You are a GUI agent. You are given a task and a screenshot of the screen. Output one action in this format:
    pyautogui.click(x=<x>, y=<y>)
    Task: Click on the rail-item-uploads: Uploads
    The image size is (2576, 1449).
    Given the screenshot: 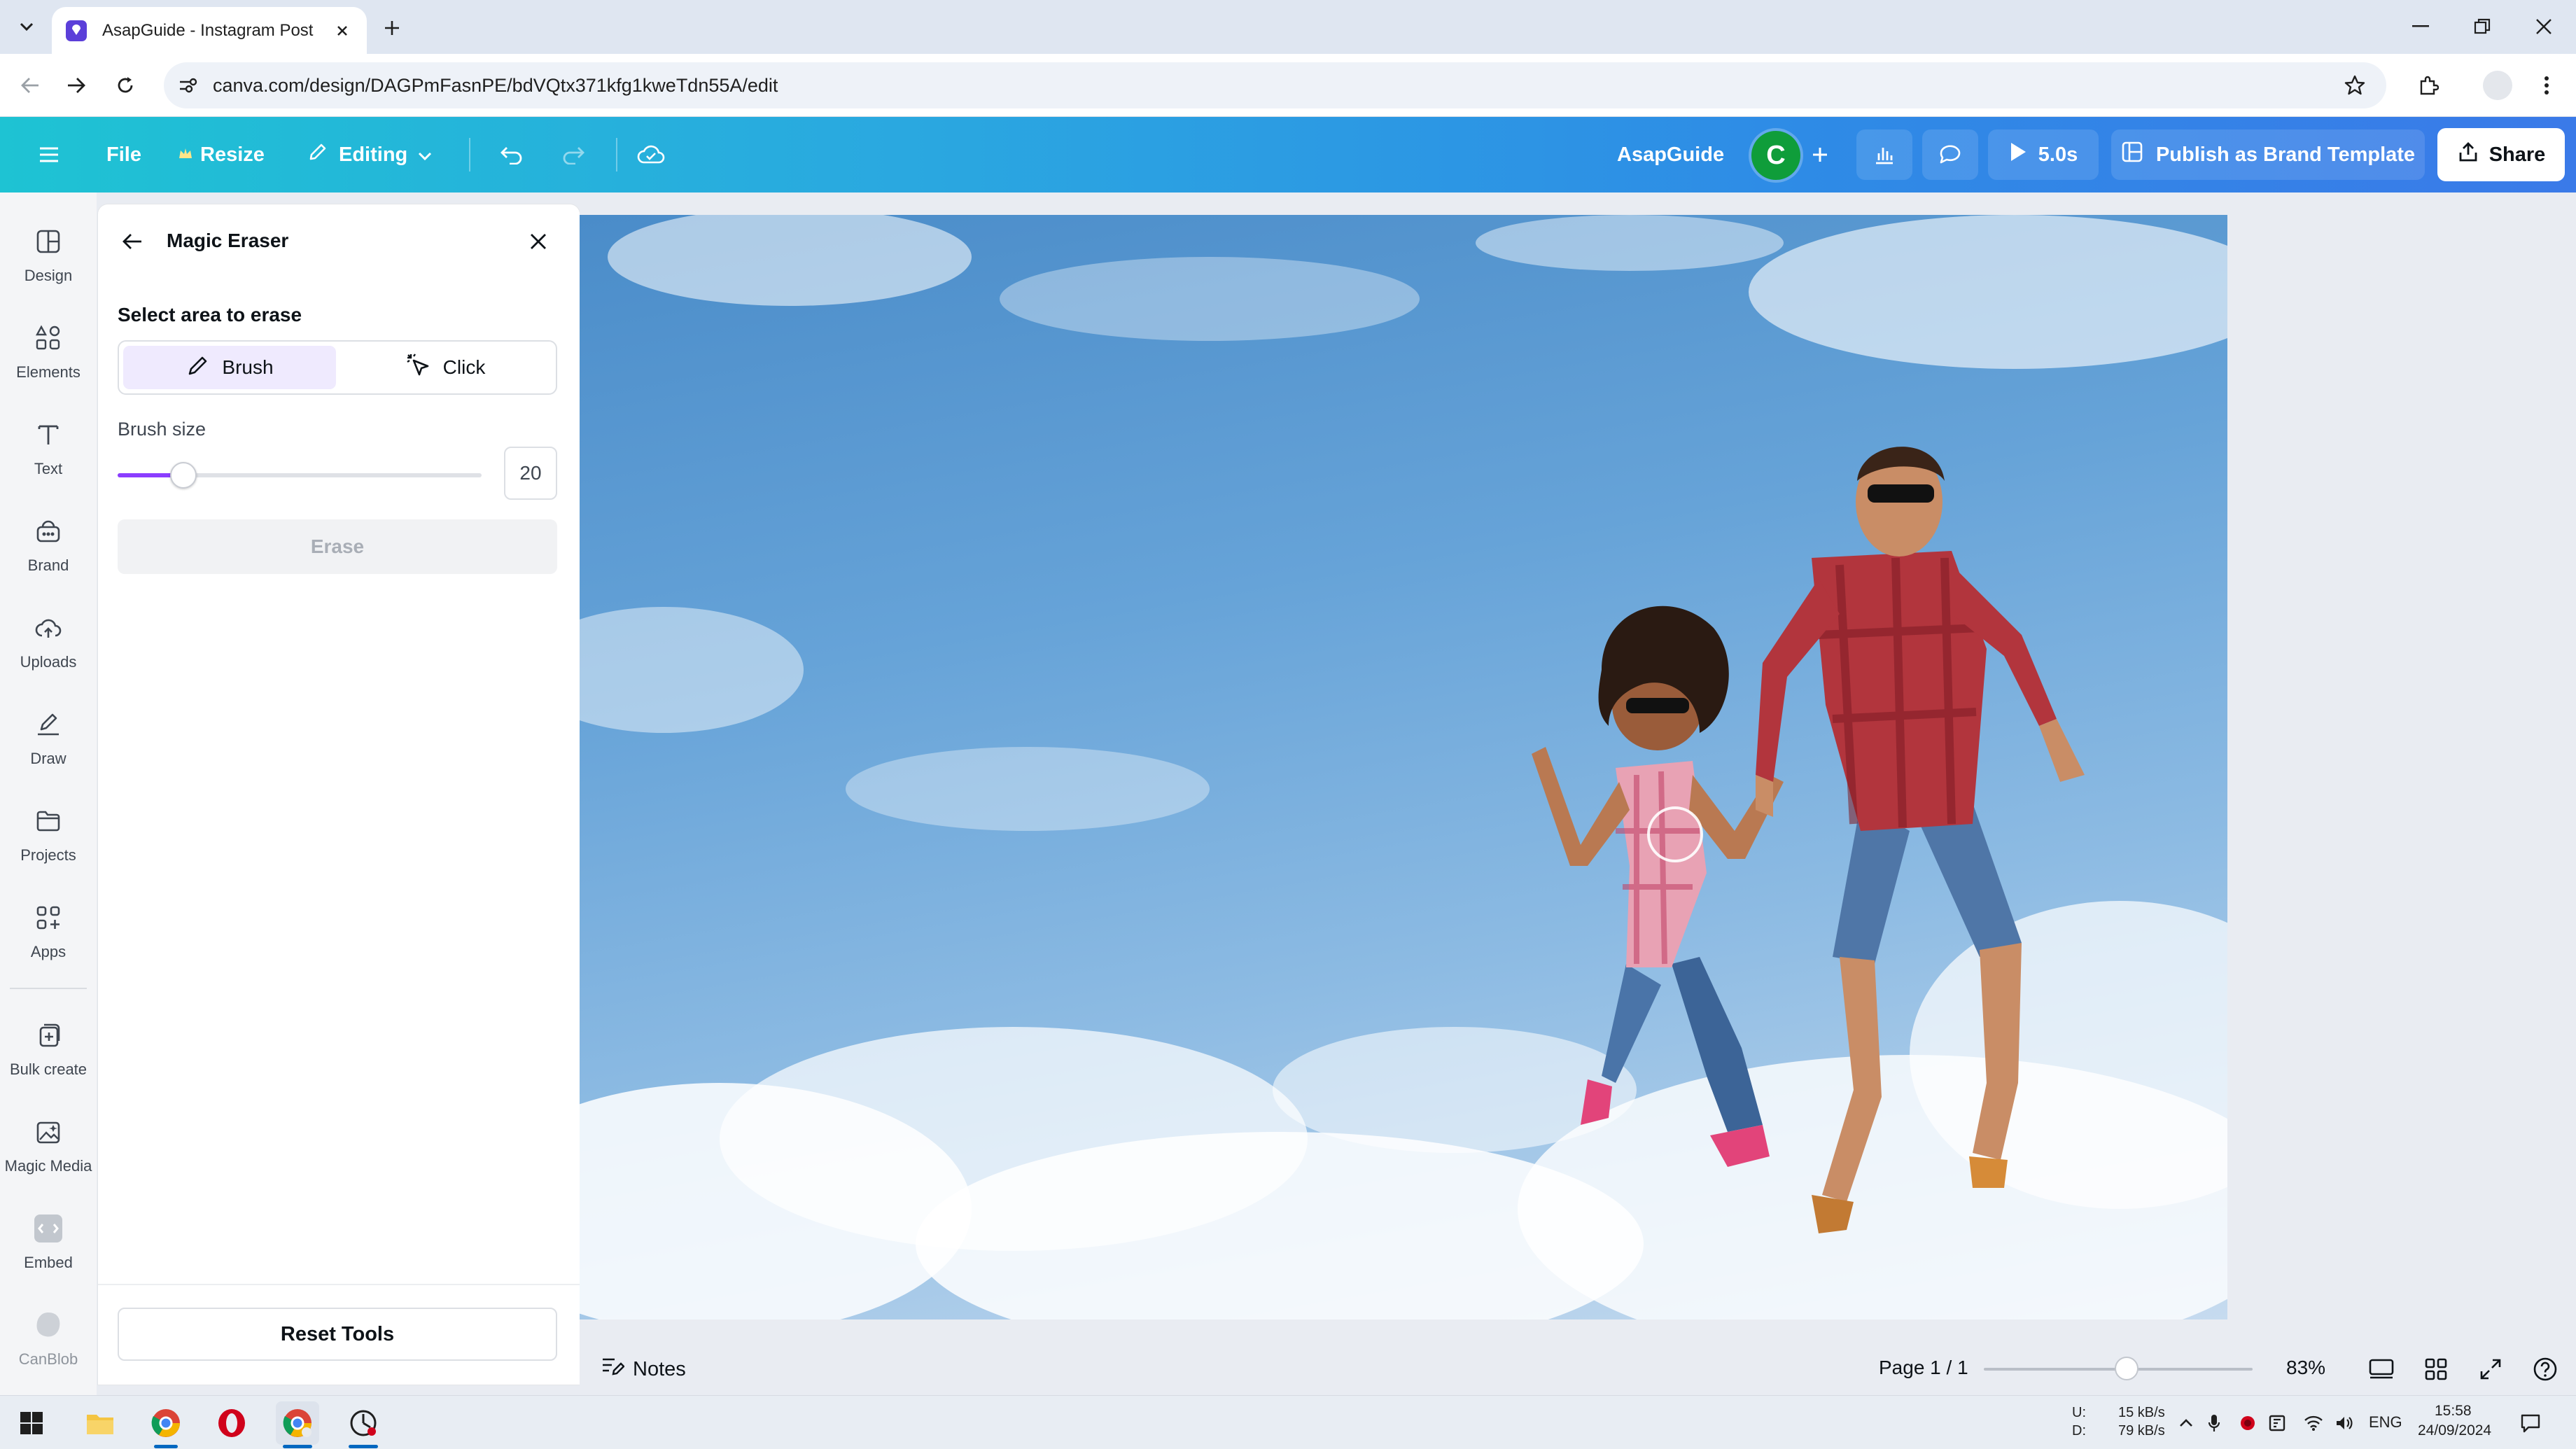 What is the action you would take?
    pyautogui.click(x=48, y=642)
    